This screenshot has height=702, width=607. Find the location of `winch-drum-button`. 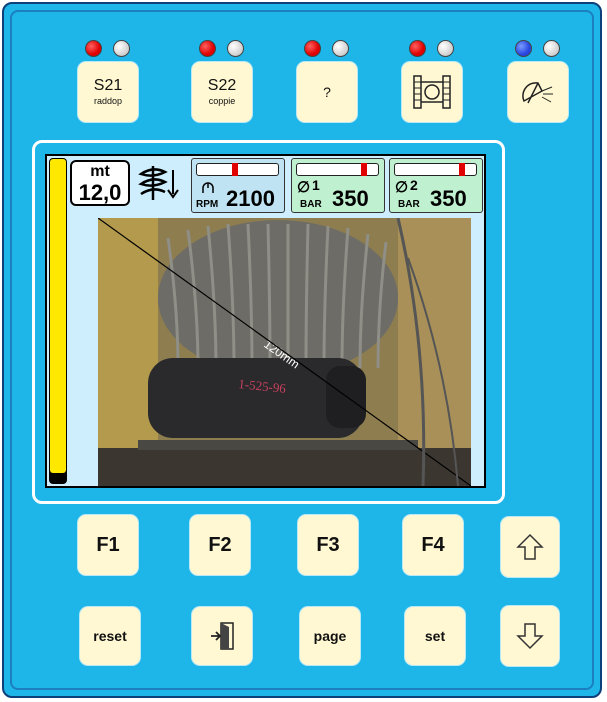

winch-drum-button is located at coordinates (432, 92).